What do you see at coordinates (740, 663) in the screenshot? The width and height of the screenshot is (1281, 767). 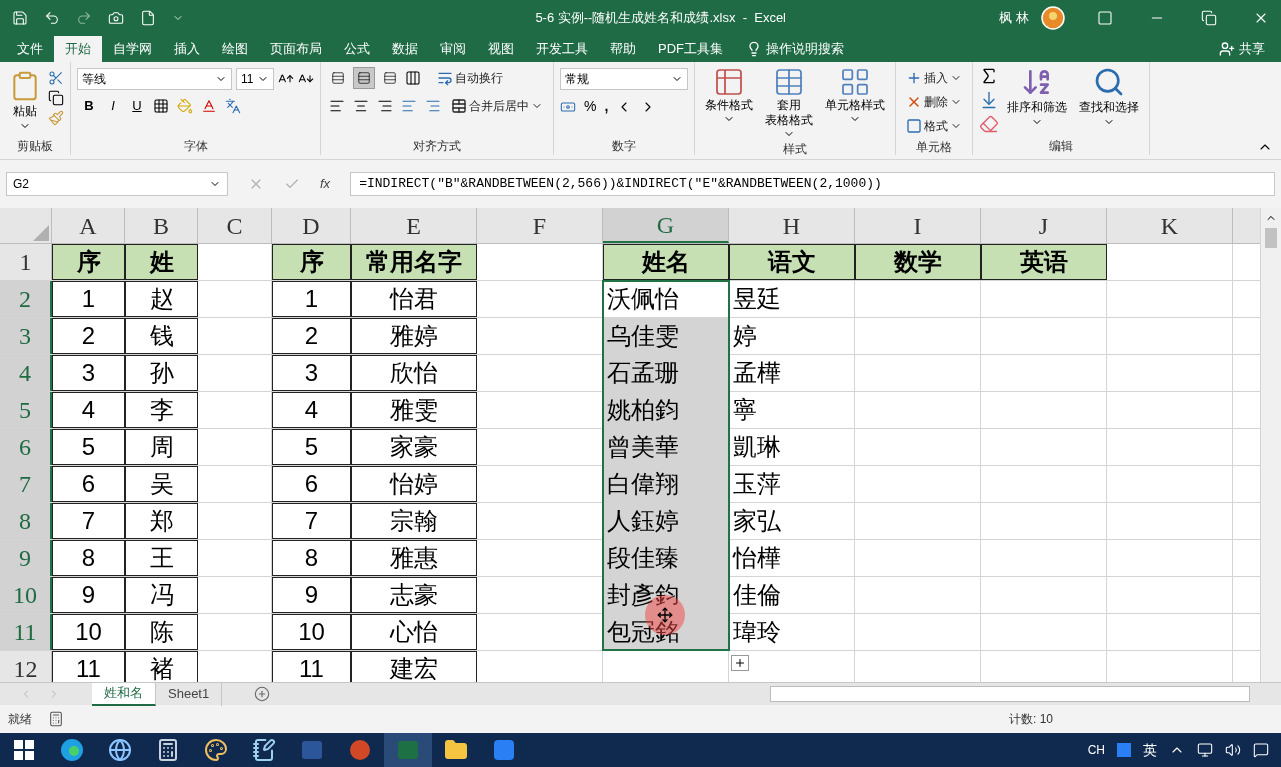 I see `autofill-options-icon` at bounding box center [740, 663].